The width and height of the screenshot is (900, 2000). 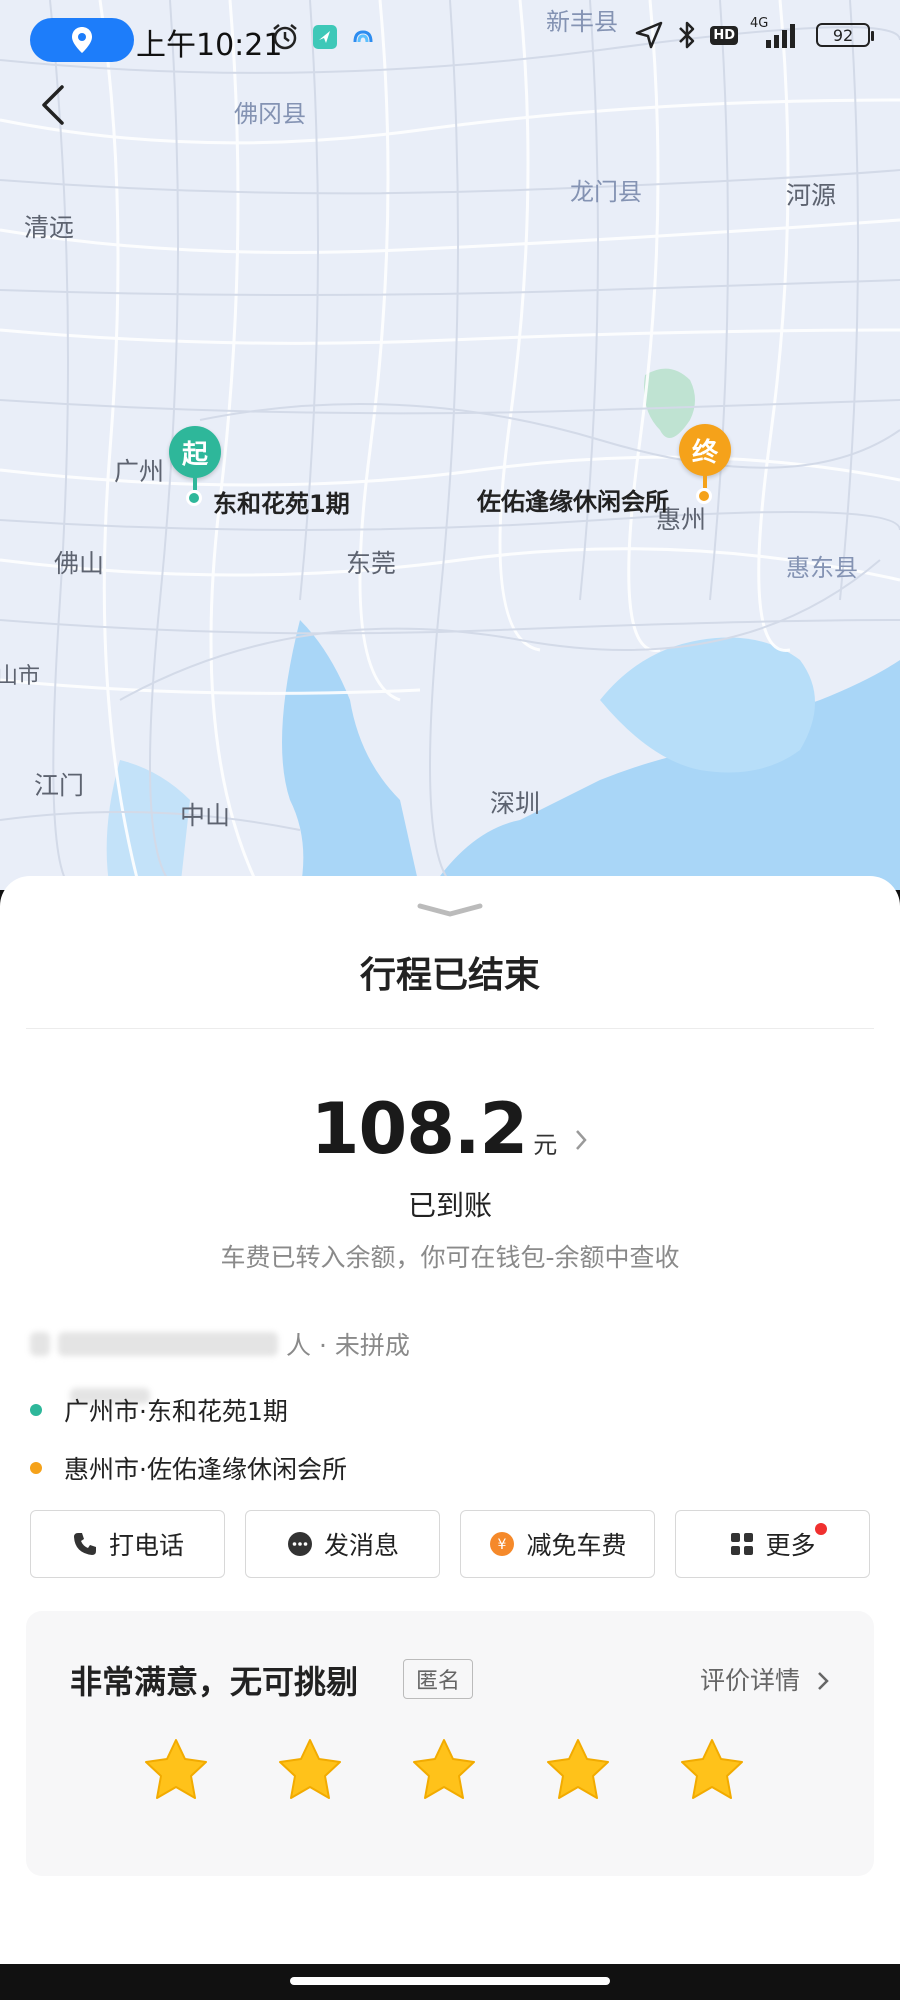 What do you see at coordinates (281, 504) in the screenshot?
I see `start-location-label: 东和花苑1期` at bounding box center [281, 504].